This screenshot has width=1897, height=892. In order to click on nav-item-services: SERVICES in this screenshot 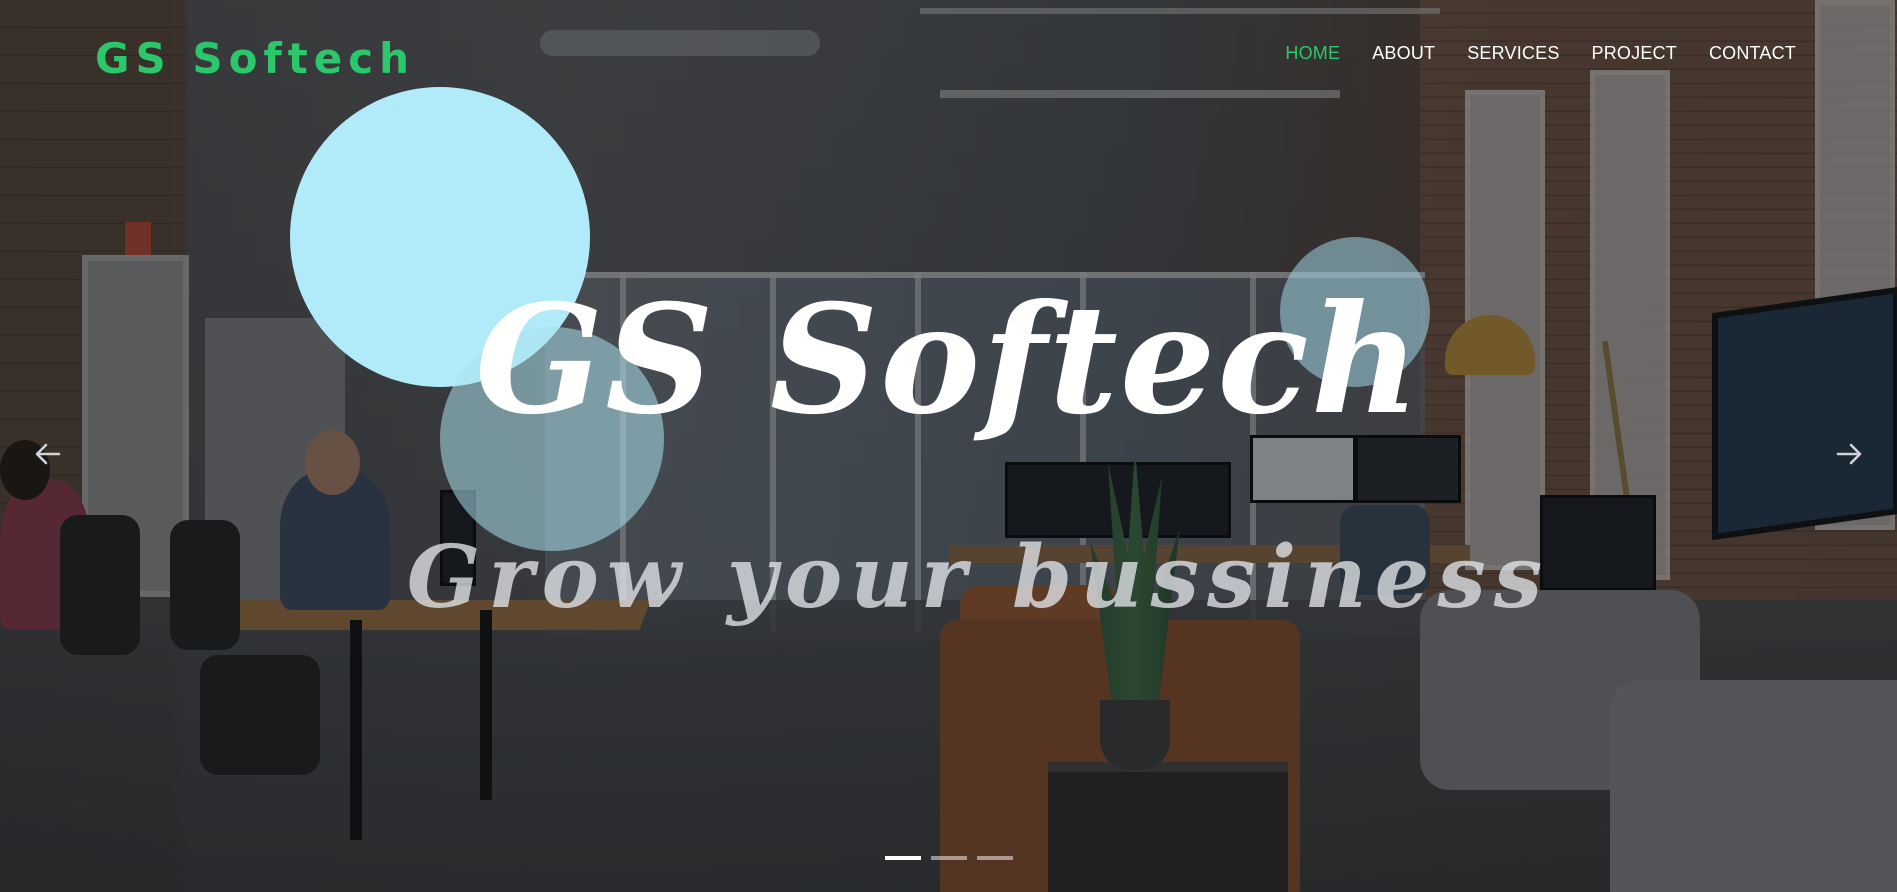, I will do `click(1513, 53)`.